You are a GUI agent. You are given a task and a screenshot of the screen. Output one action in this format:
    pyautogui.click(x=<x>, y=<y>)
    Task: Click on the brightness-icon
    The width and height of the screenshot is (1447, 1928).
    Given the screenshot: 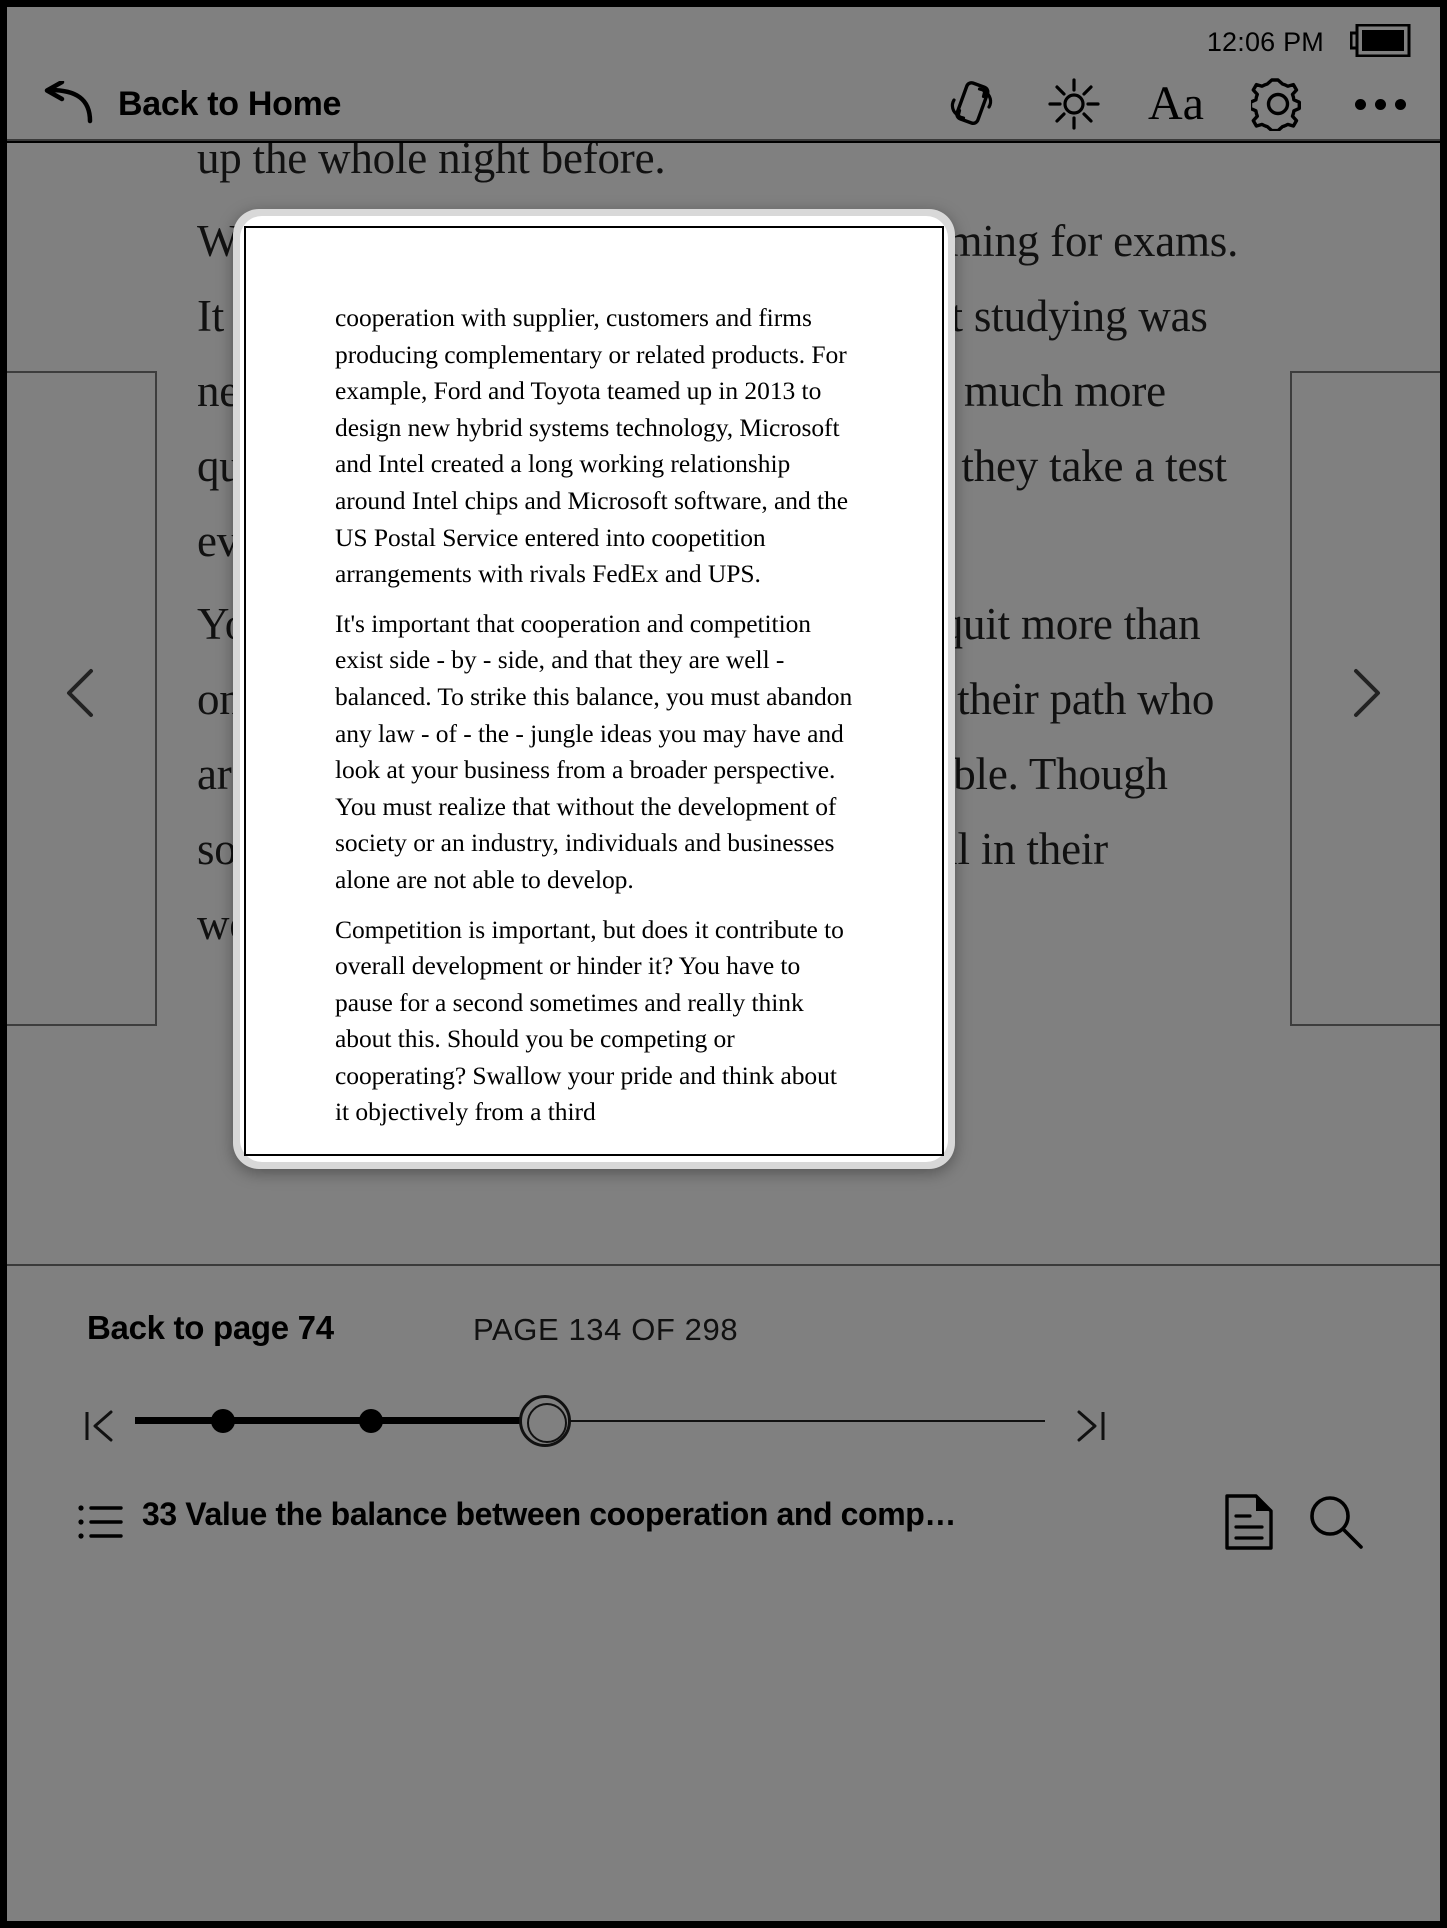 What is the action you would take?
    pyautogui.click(x=1074, y=104)
    